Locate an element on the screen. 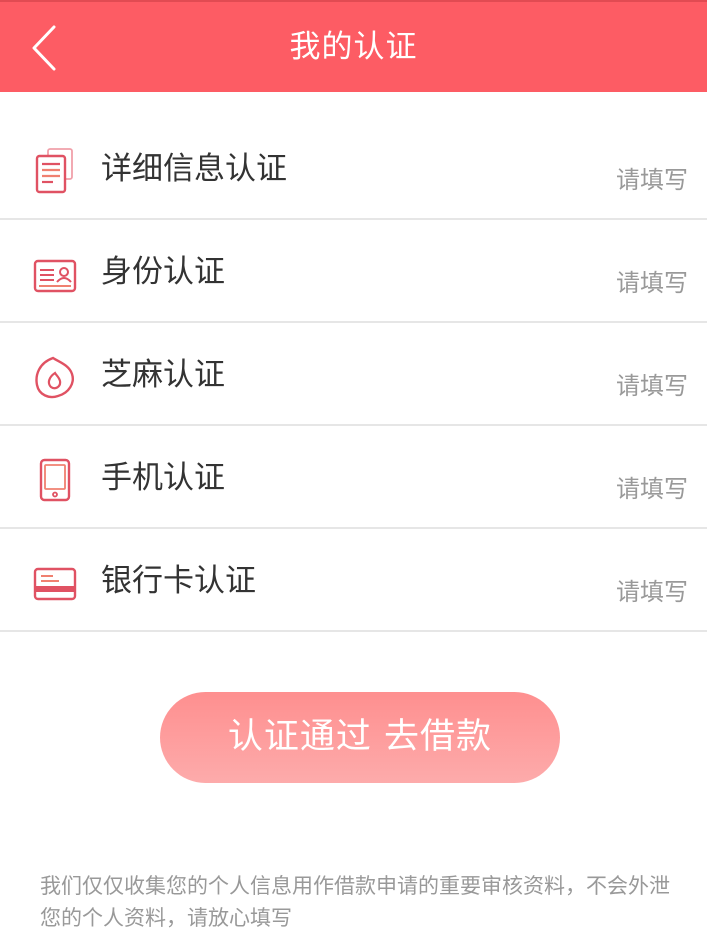 The width and height of the screenshot is (707, 934). page-title: 我的认证 is located at coordinates (353, 47).